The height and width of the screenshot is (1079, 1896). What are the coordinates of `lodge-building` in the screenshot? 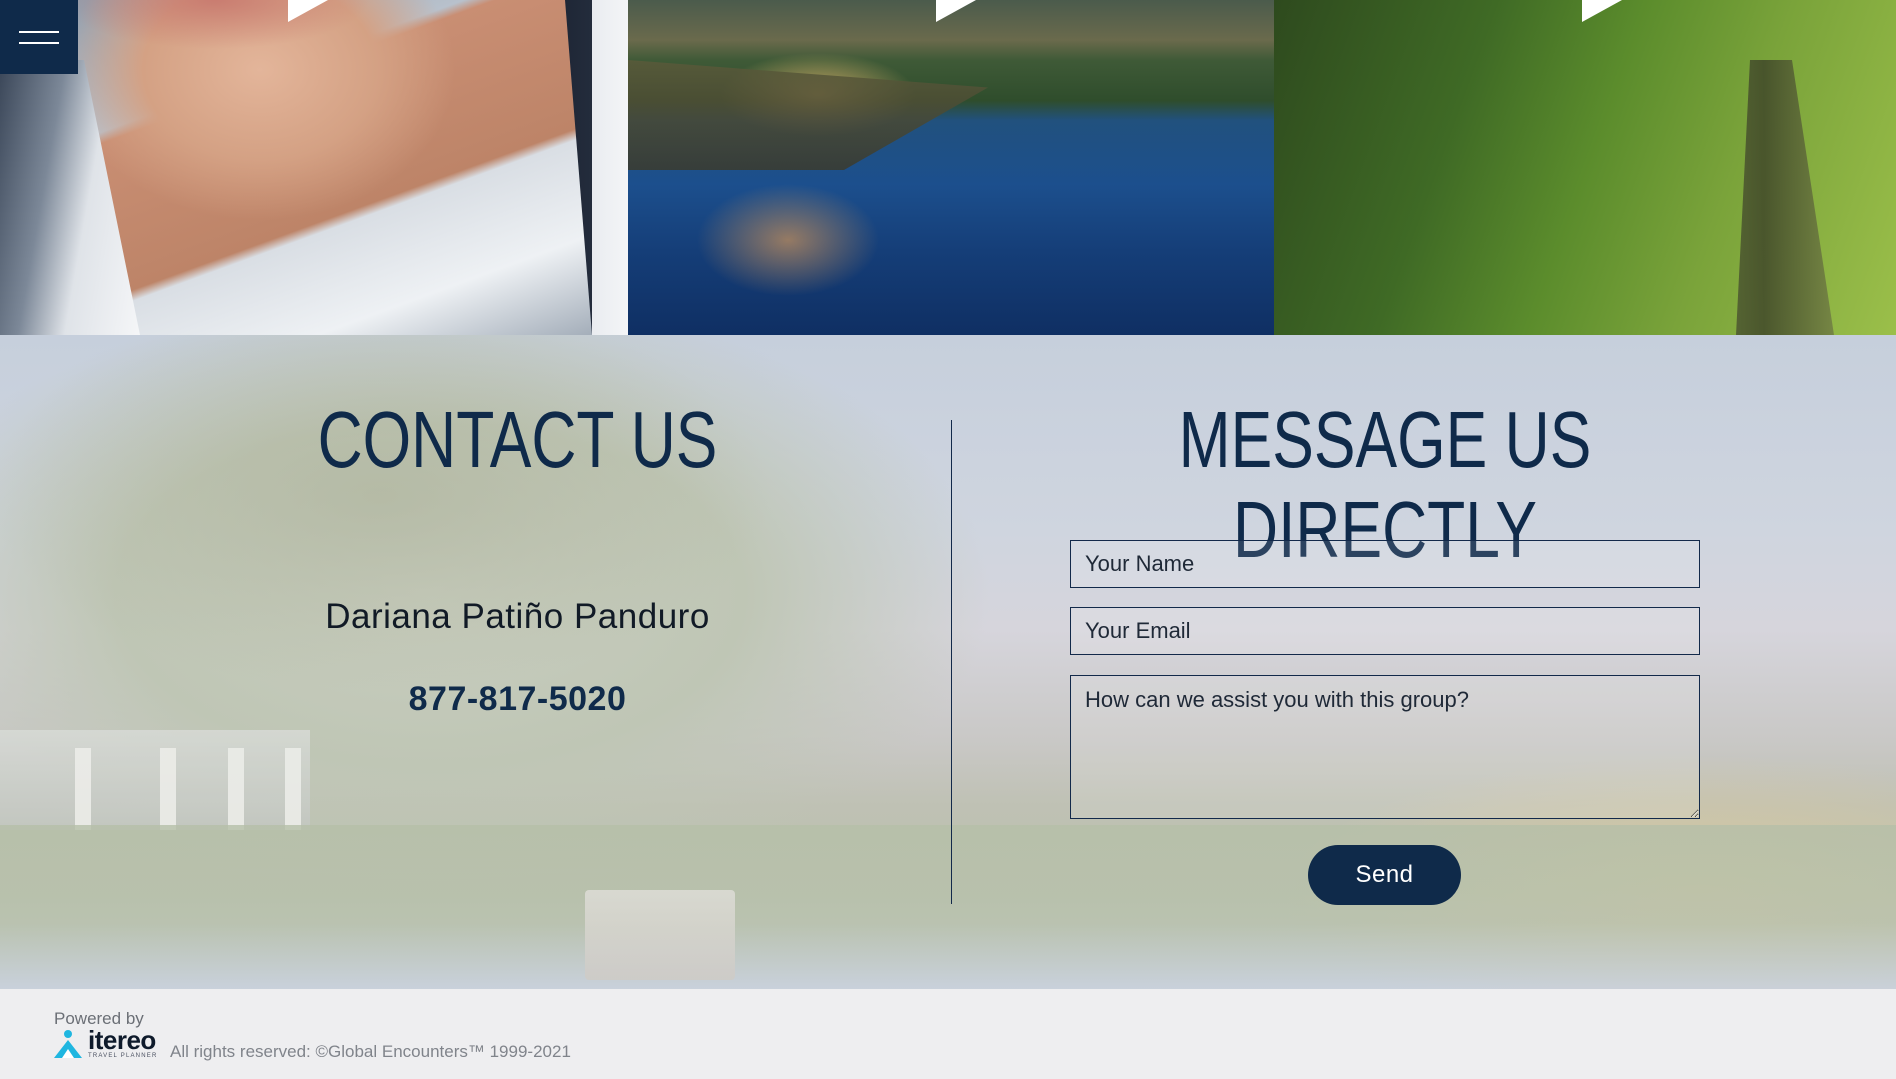 It's located at (155, 780).